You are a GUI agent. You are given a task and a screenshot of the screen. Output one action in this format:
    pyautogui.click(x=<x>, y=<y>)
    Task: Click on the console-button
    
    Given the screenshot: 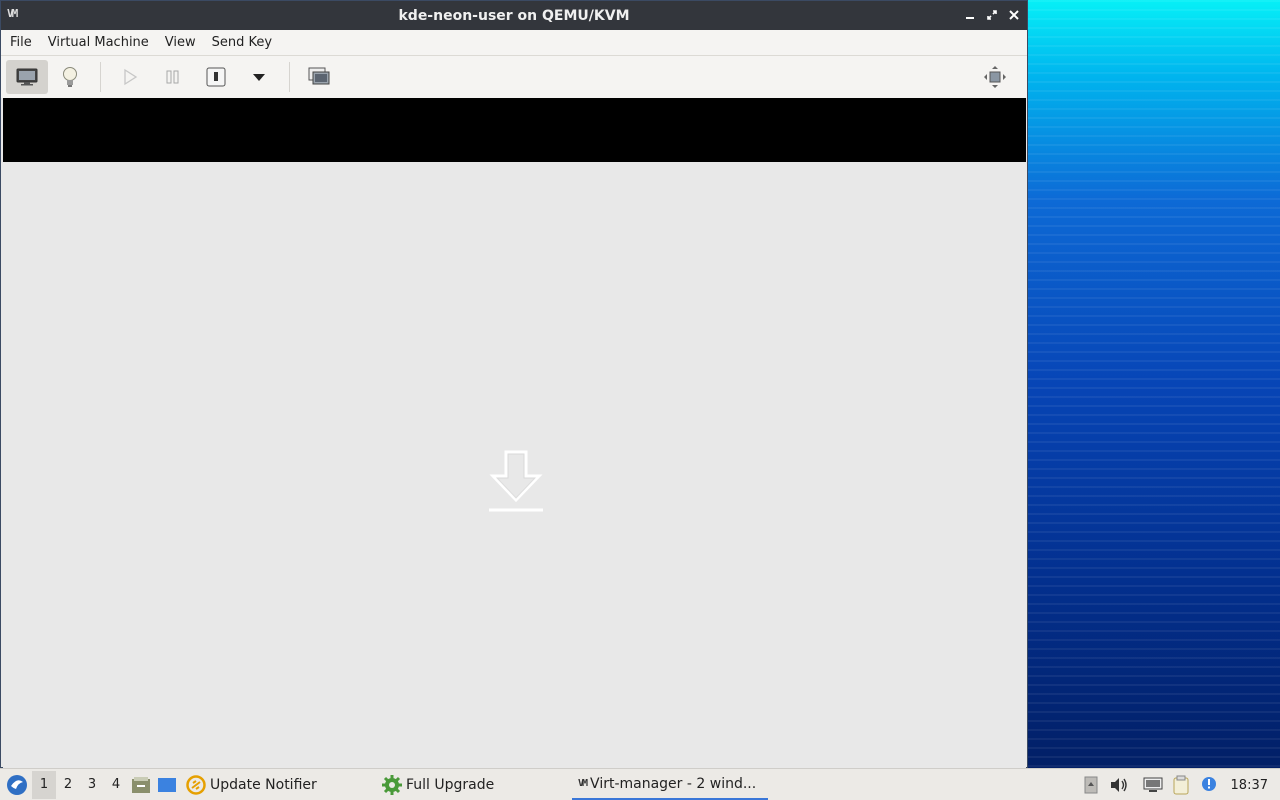 What is the action you would take?
    pyautogui.click(x=27, y=77)
    